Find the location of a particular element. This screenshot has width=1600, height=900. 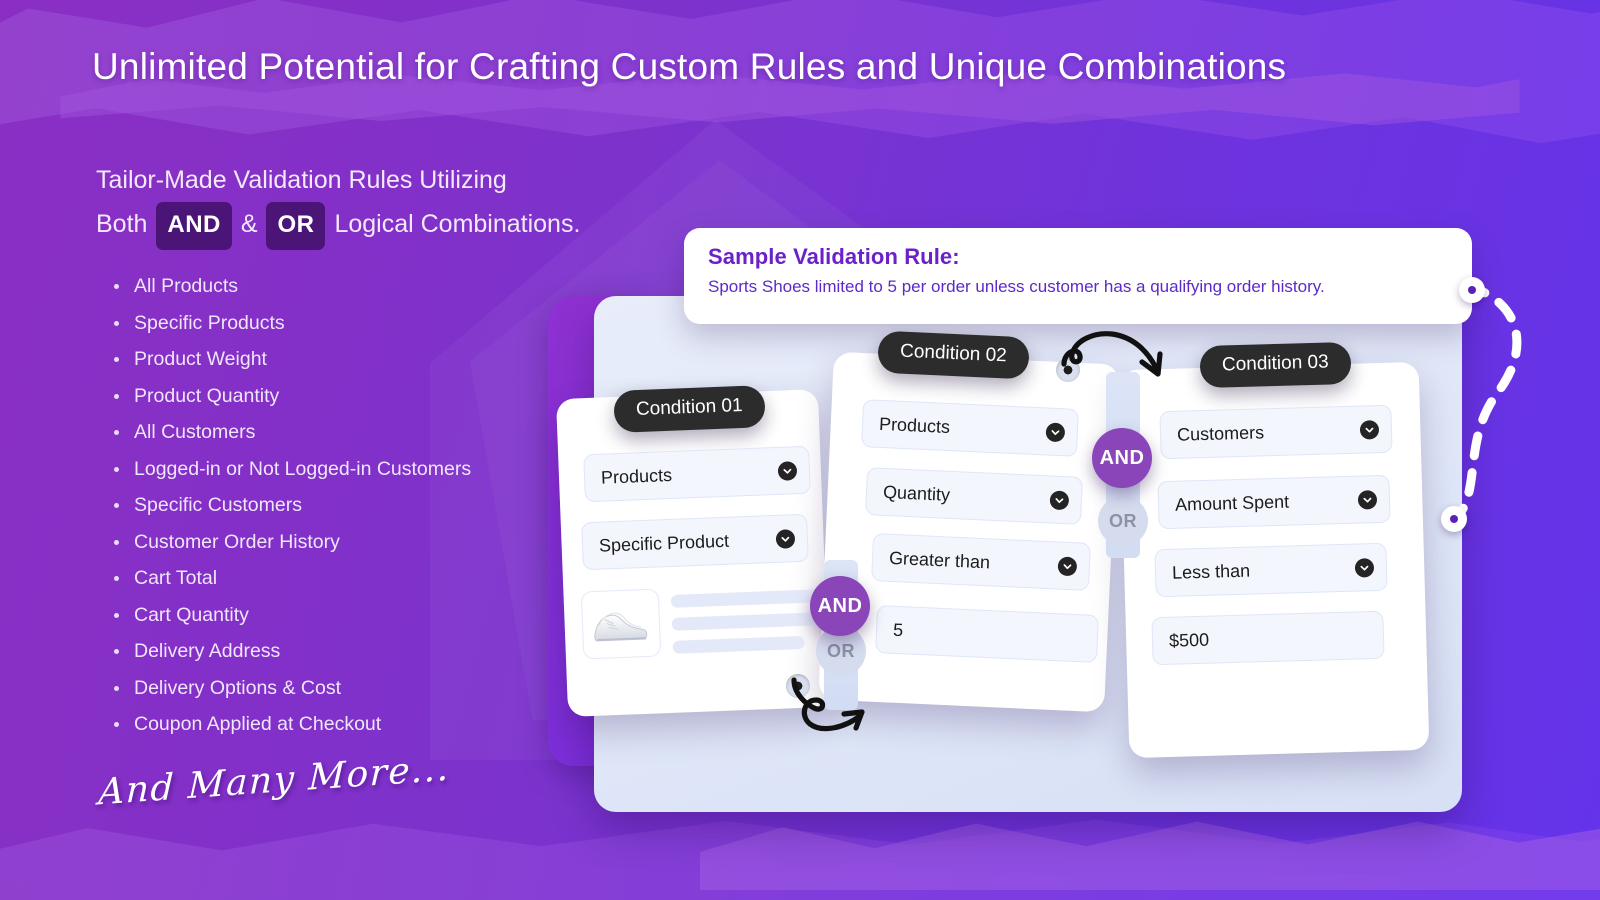

dashed-connector-path is located at coordinates (1486, 402).